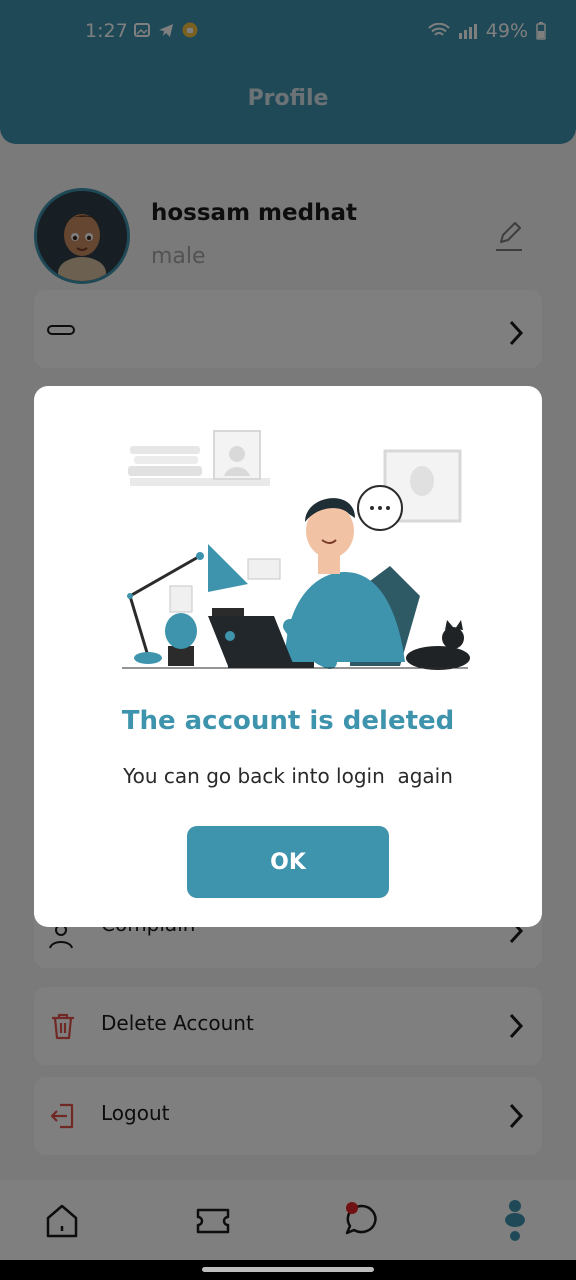  I want to click on ok-button: OK, so click(288, 862).